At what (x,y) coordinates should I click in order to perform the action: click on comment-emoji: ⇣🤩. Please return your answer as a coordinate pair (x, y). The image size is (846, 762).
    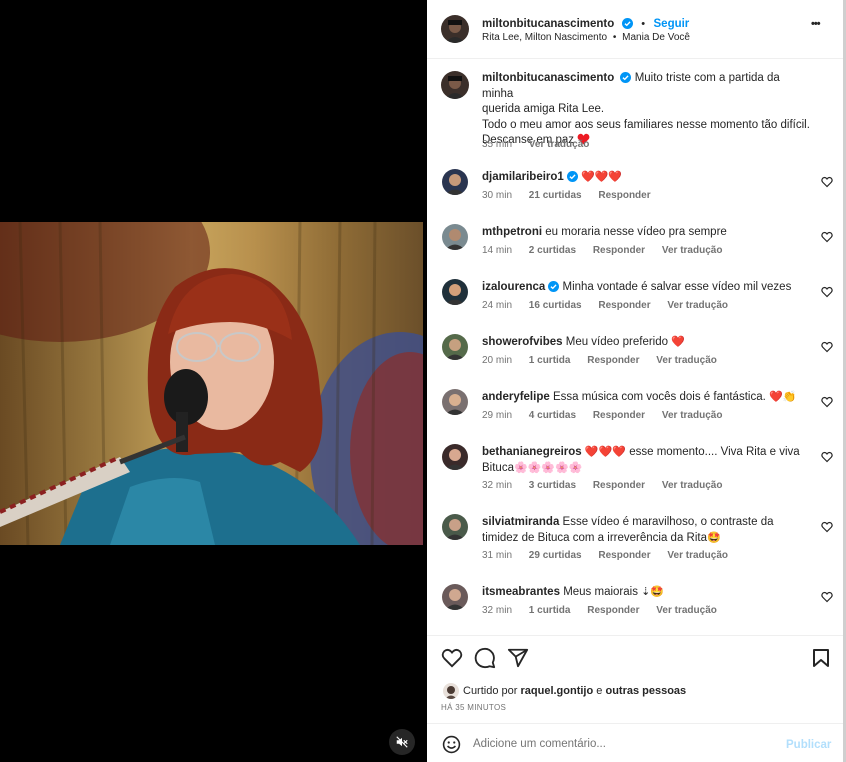
    Looking at the image, I should click on (653, 592).